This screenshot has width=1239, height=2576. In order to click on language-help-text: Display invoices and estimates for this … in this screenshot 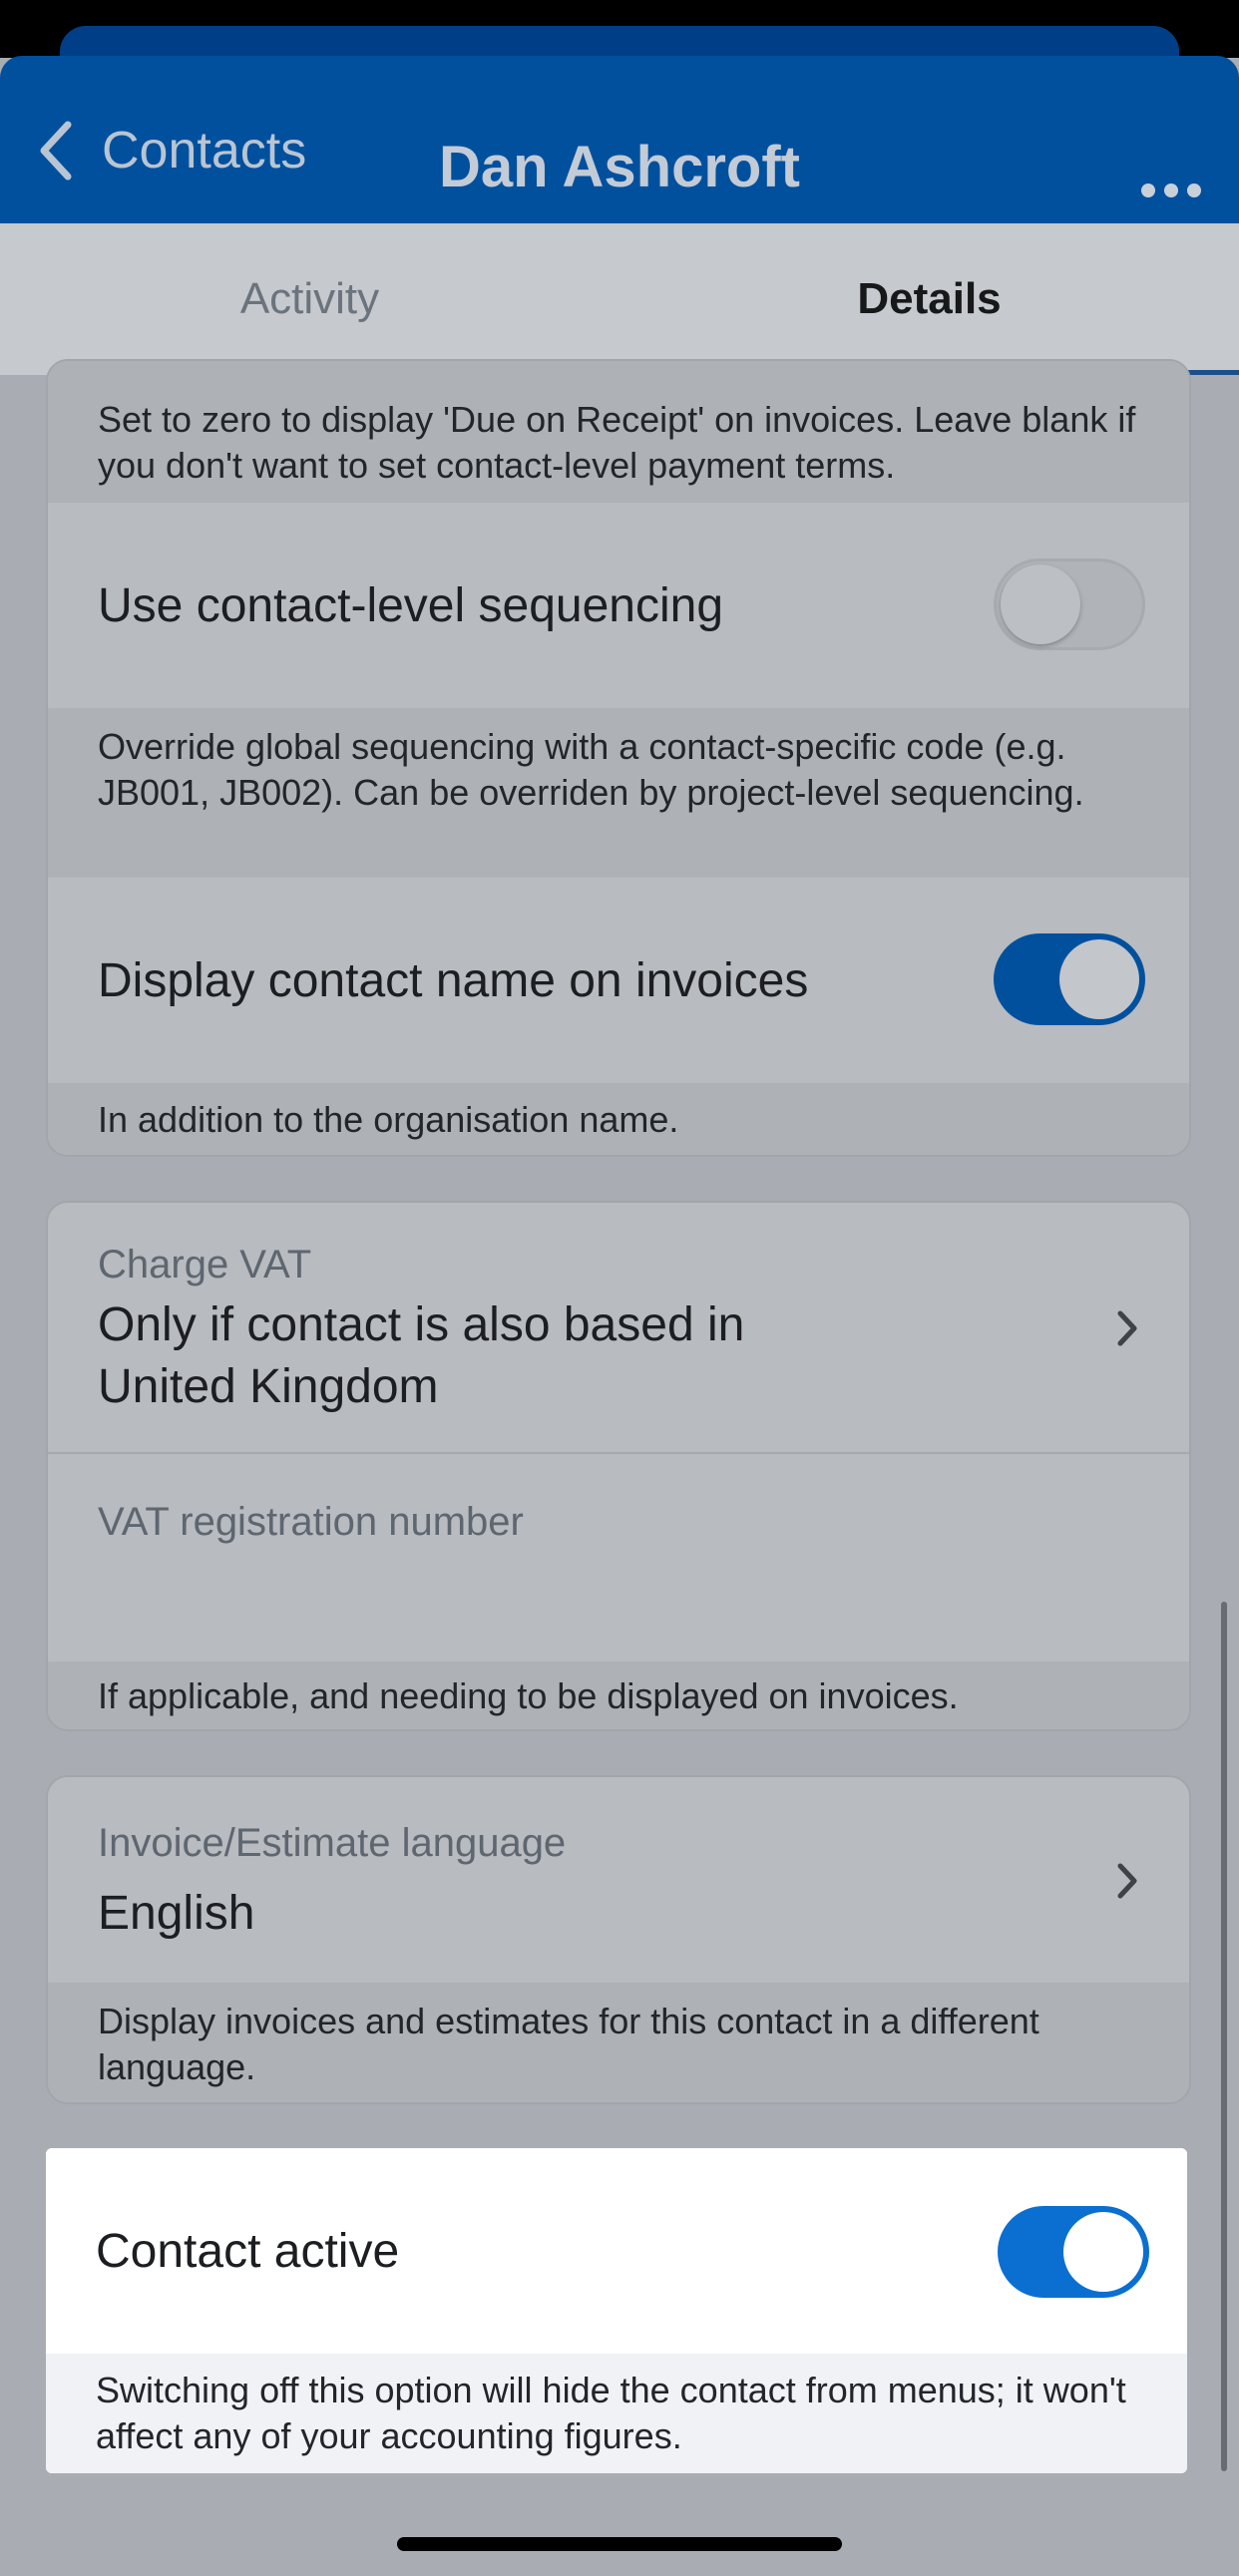, I will do `click(568, 2044)`.